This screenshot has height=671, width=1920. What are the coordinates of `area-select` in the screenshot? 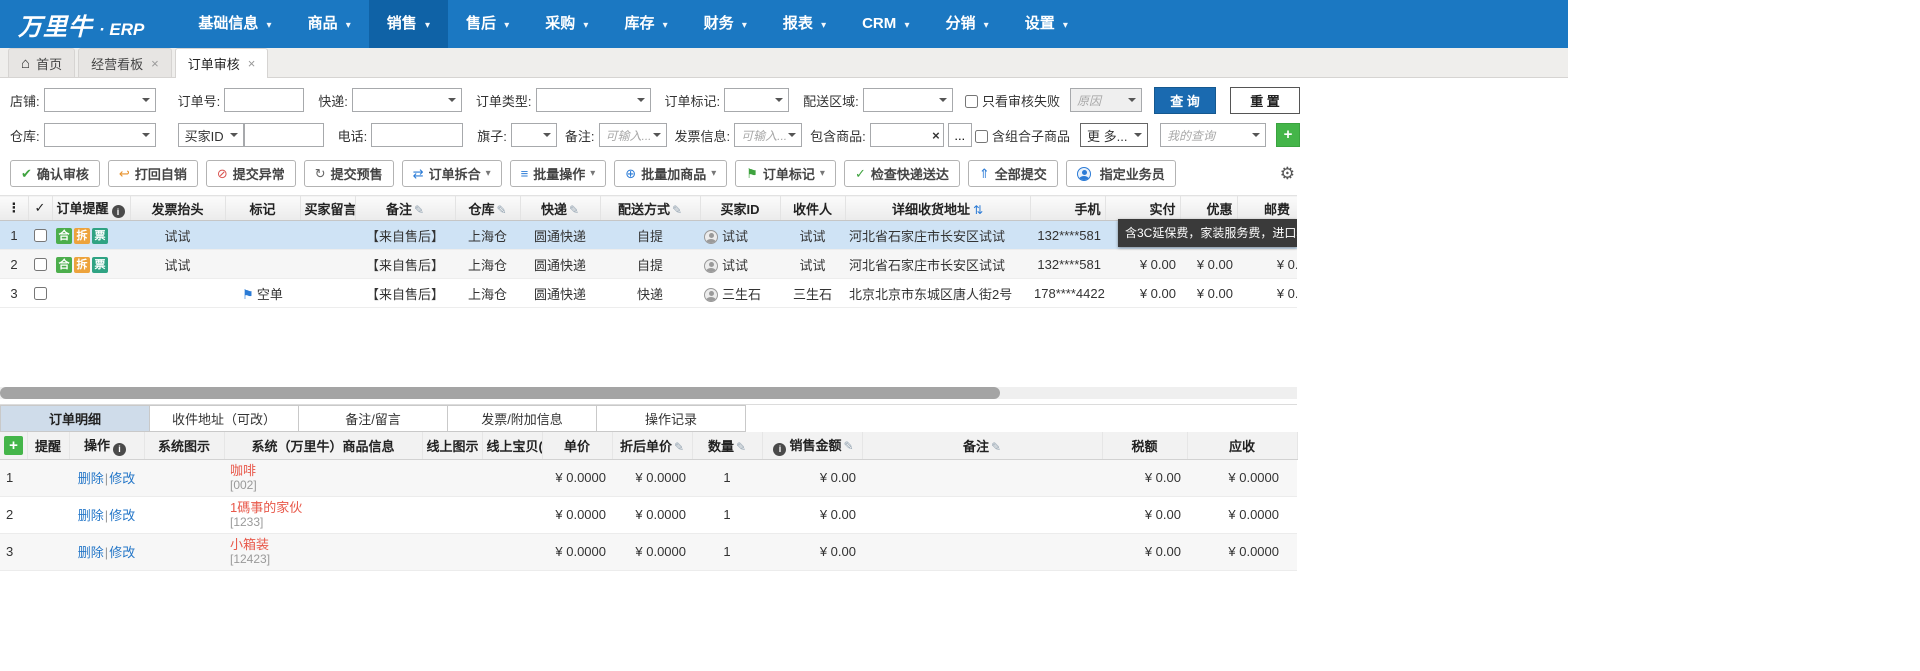 It's located at (907, 100).